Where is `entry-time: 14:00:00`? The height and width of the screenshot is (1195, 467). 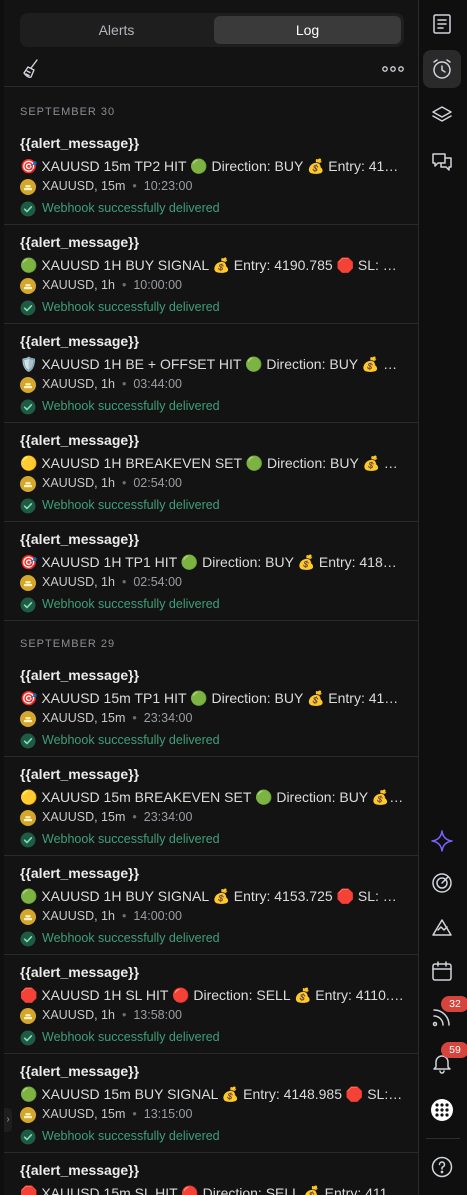 entry-time: 14:00:00 is located at coordinates (158, 916).